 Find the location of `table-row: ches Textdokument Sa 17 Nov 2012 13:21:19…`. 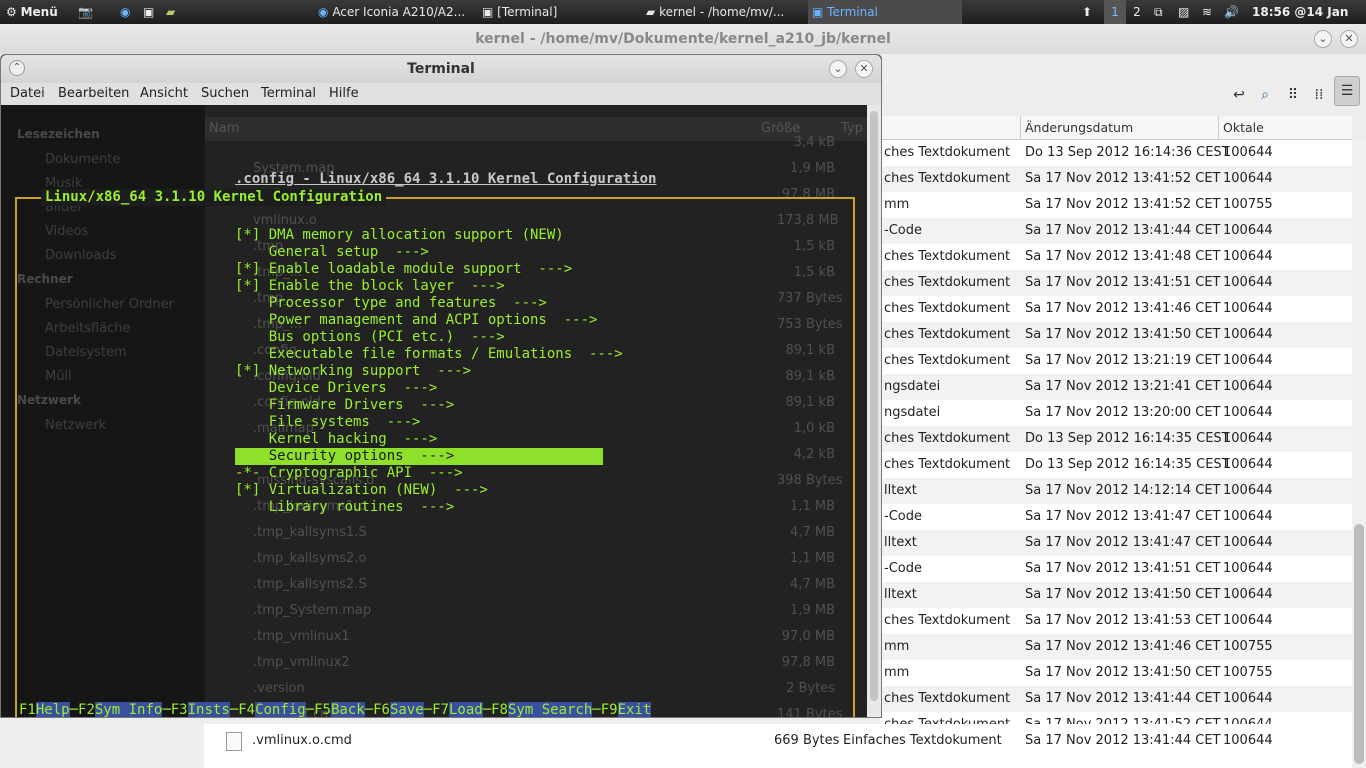

table-row: ches Textdokument Sa 17 Nov 2012 13:21:19… is located at coordinates (1116, 361).